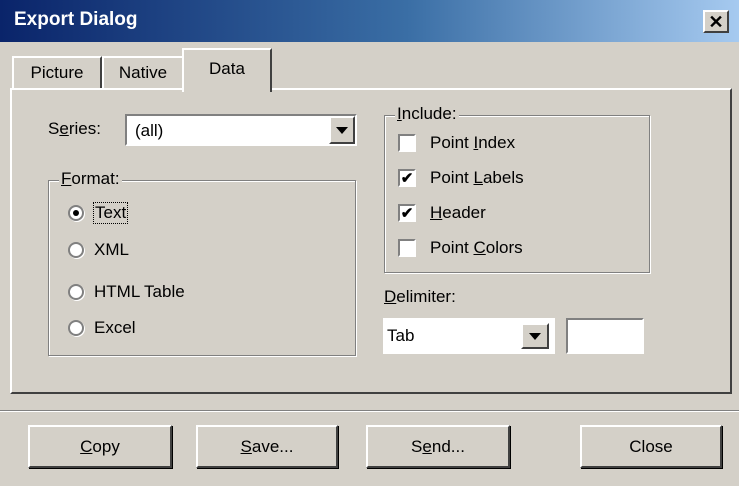 Image resolution: width=739 pixels, height=486 pixels. Describe the element at coordinates (76, 213) in the screenshot. I see `radio-selected-icon` at that location.